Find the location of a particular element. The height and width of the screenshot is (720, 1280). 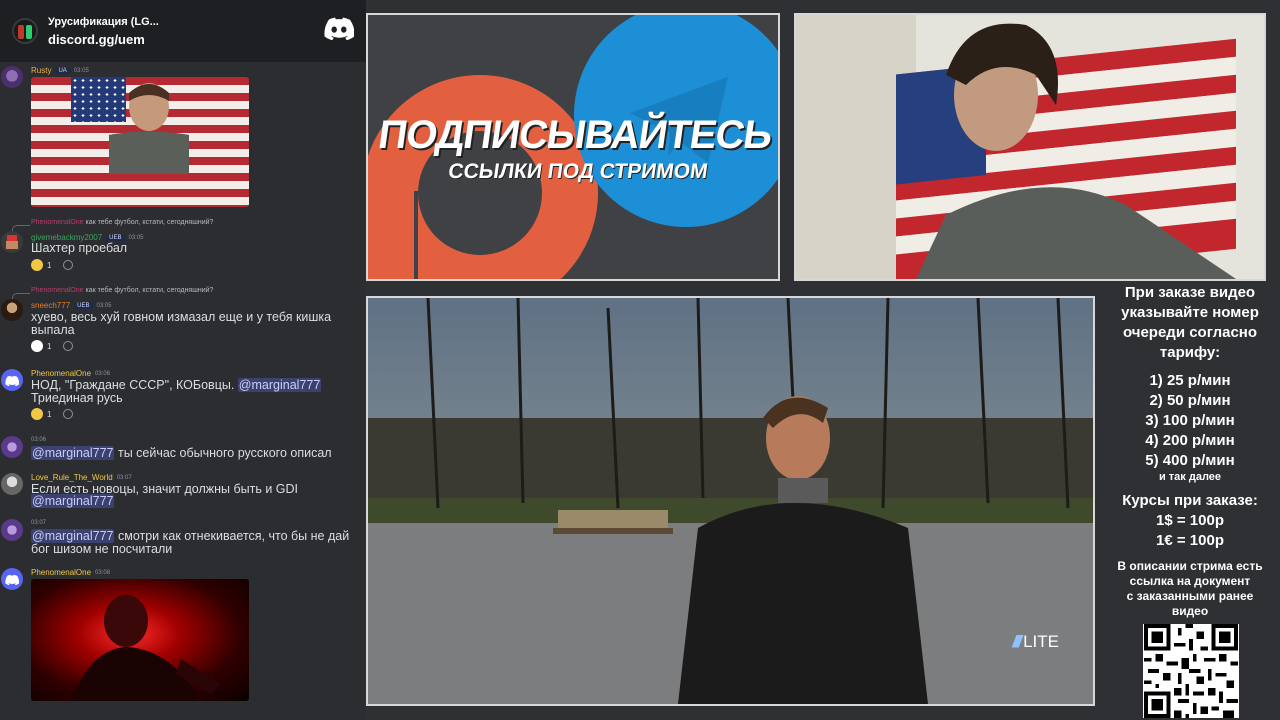

webcam-feed is located at coordinates (1030, 147).